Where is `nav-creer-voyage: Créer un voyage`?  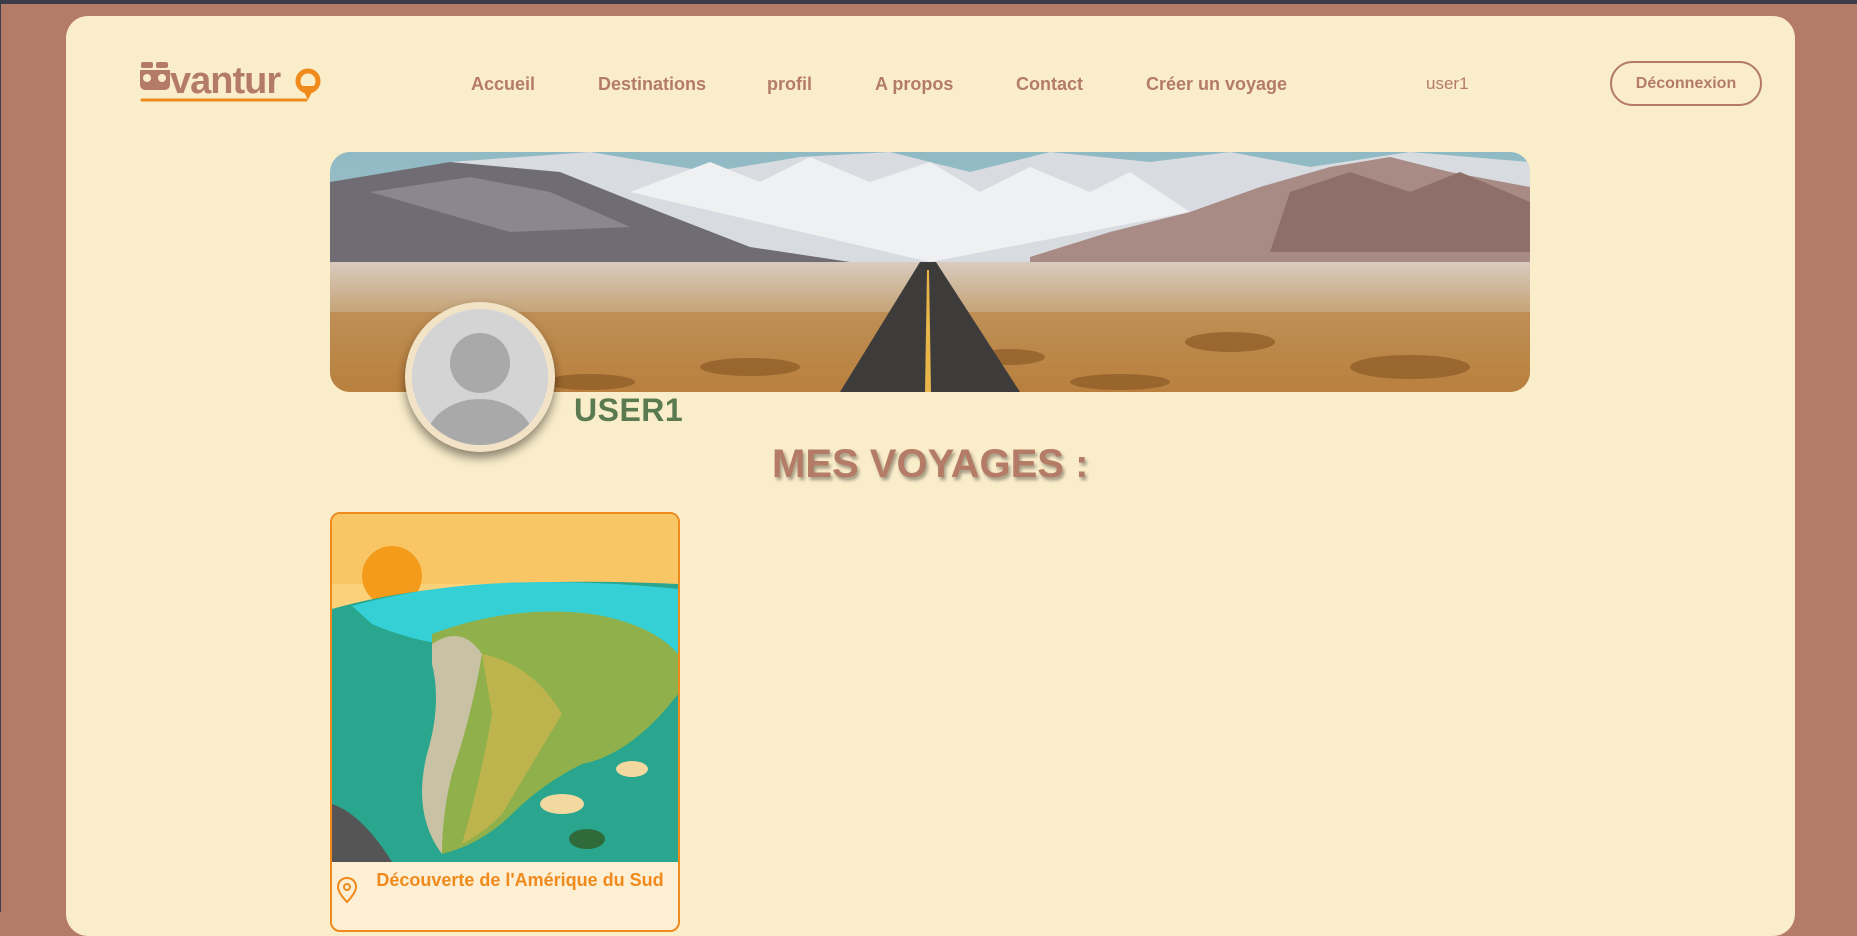
nav-creer-voyage: Créer un voyage is located at coordinates (1216, 84).